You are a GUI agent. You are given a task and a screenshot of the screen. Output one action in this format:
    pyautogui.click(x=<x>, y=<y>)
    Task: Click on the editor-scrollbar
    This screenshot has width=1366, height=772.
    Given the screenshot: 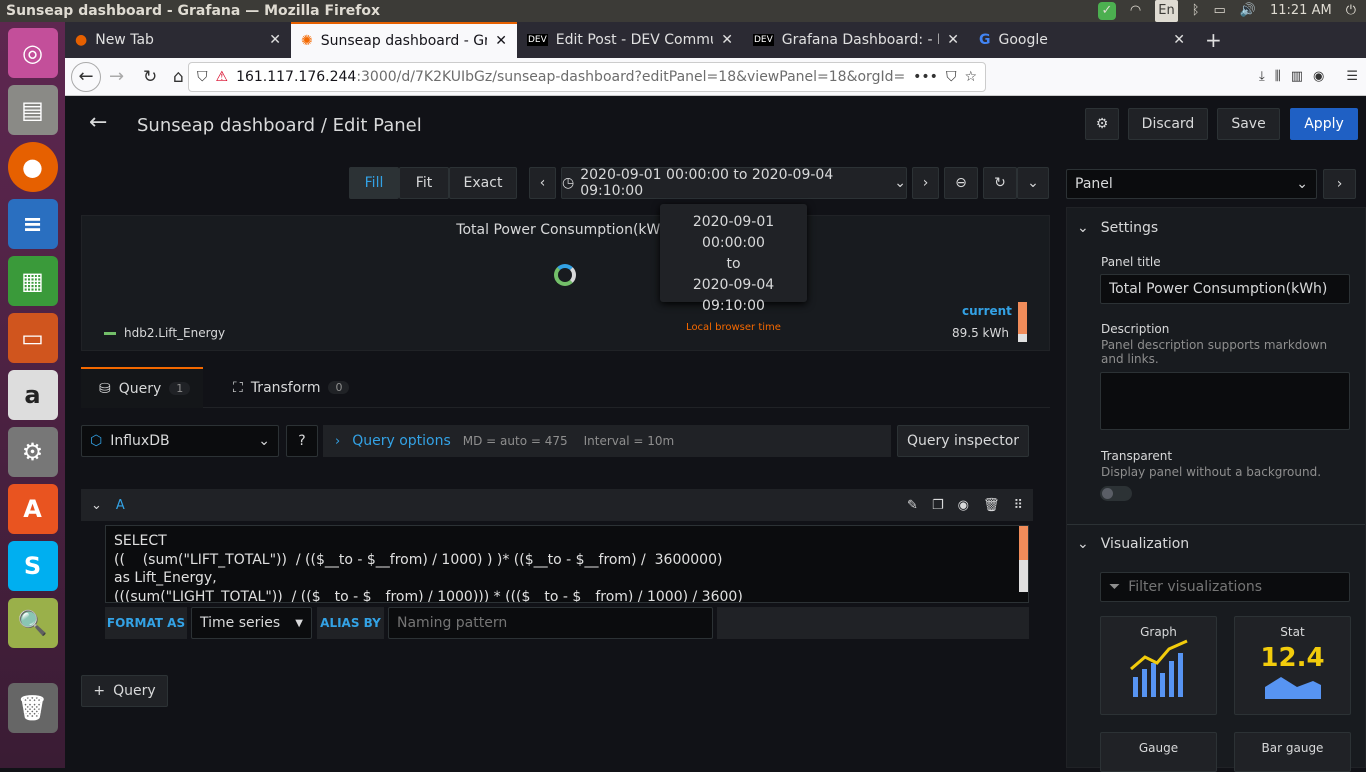 What is the action you would take?
    pyautogui.click(x=1023, y=559)
    